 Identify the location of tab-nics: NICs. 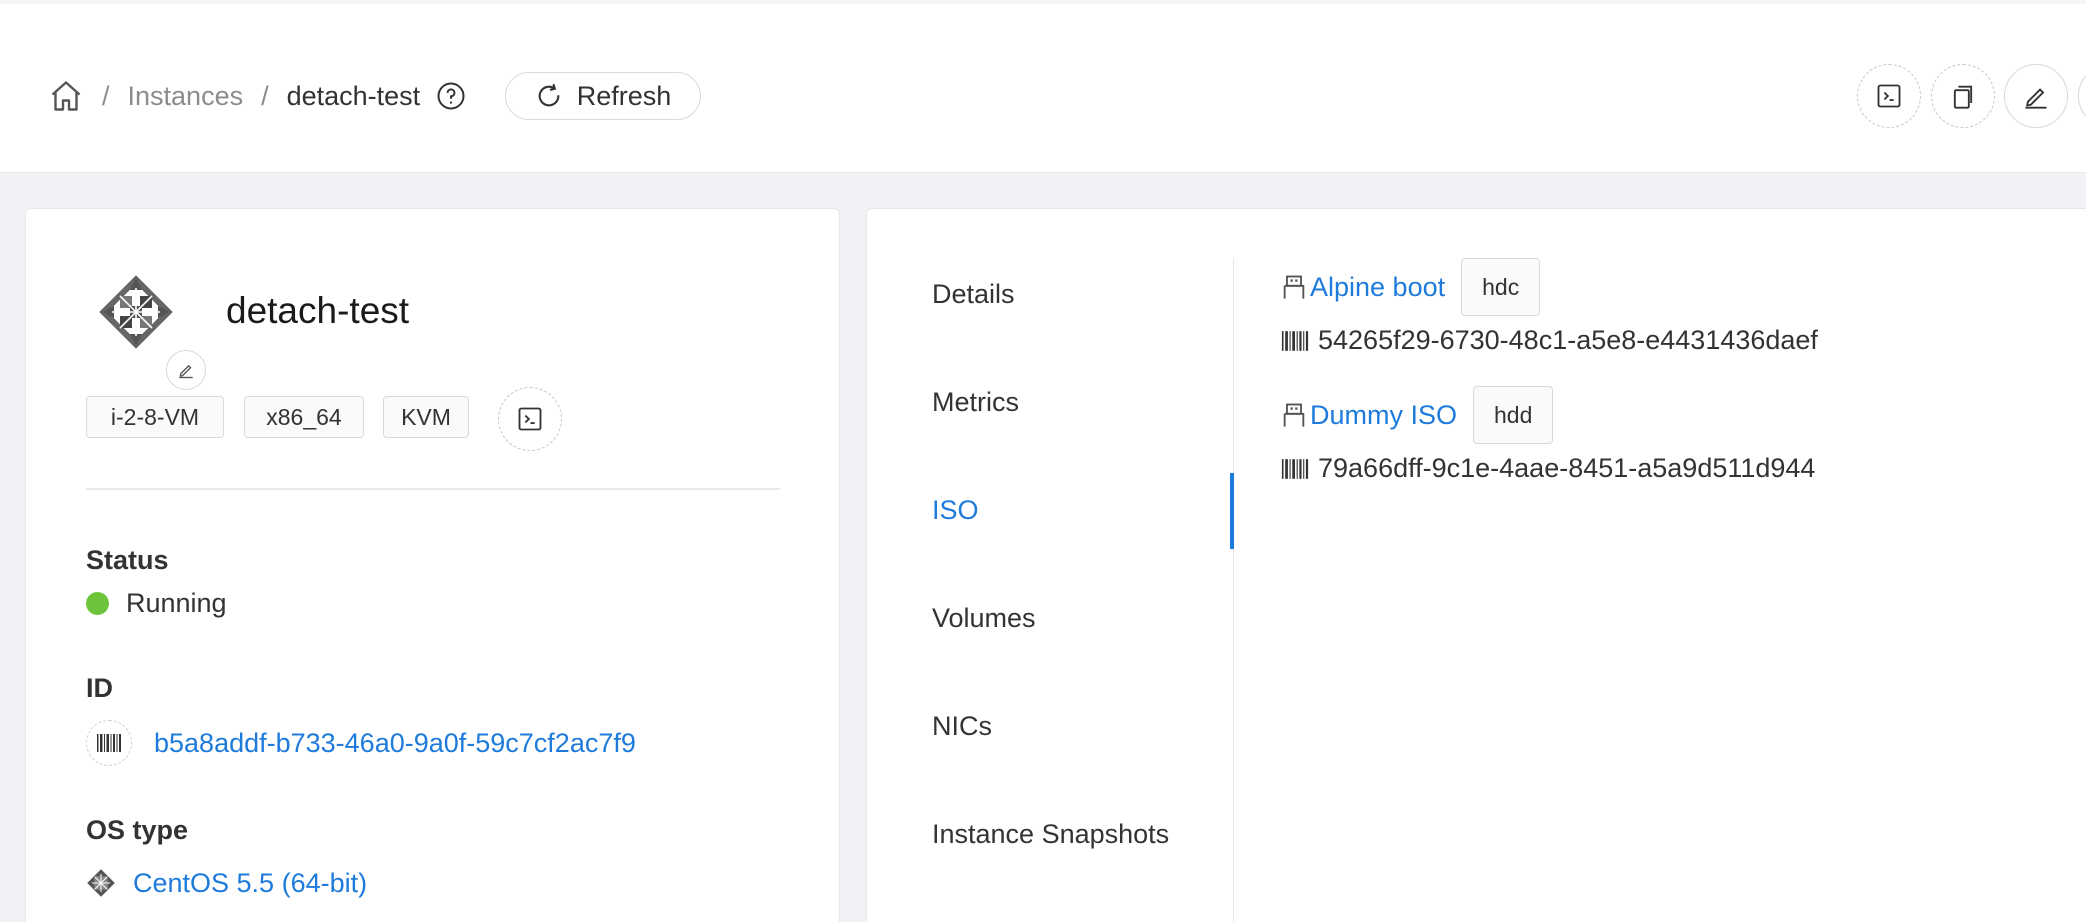
(962, 726).